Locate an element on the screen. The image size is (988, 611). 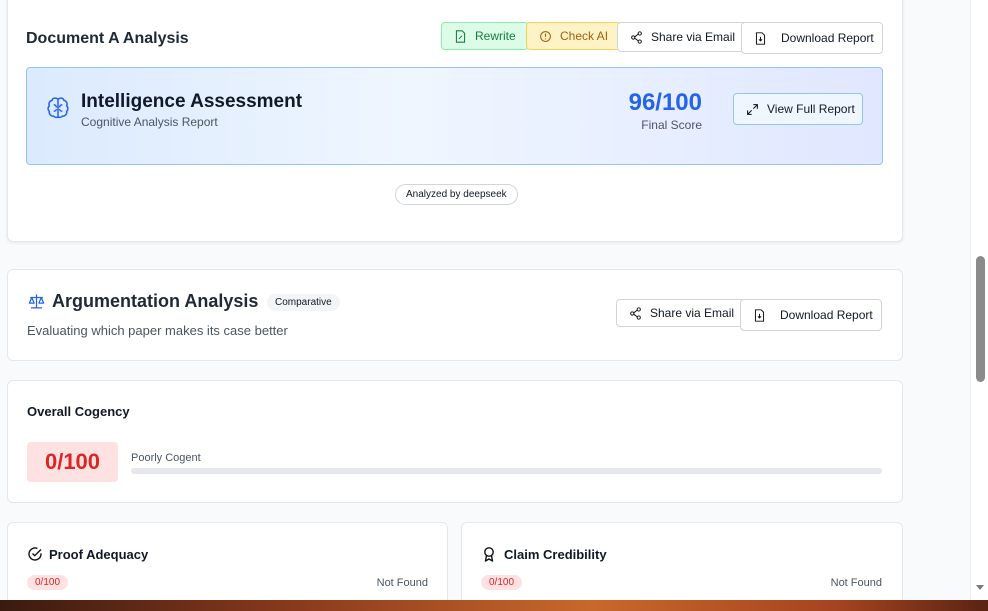
cogency-score: 0/100 is located at coordinates (72, 462).